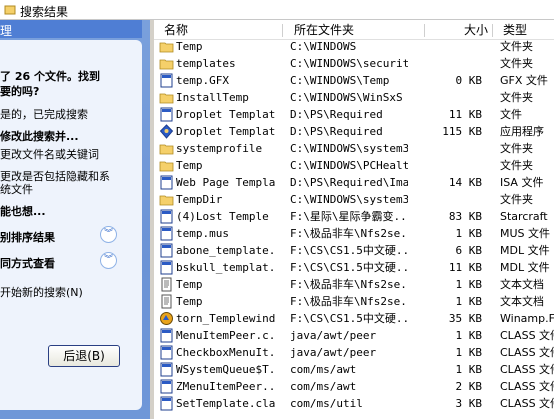 The height and width of the screenshot is (419, 554). What do you see at coordinates (465, 216) in the screenshot?
I see `file-size: 83 KB` at bounding box center [465, 216].